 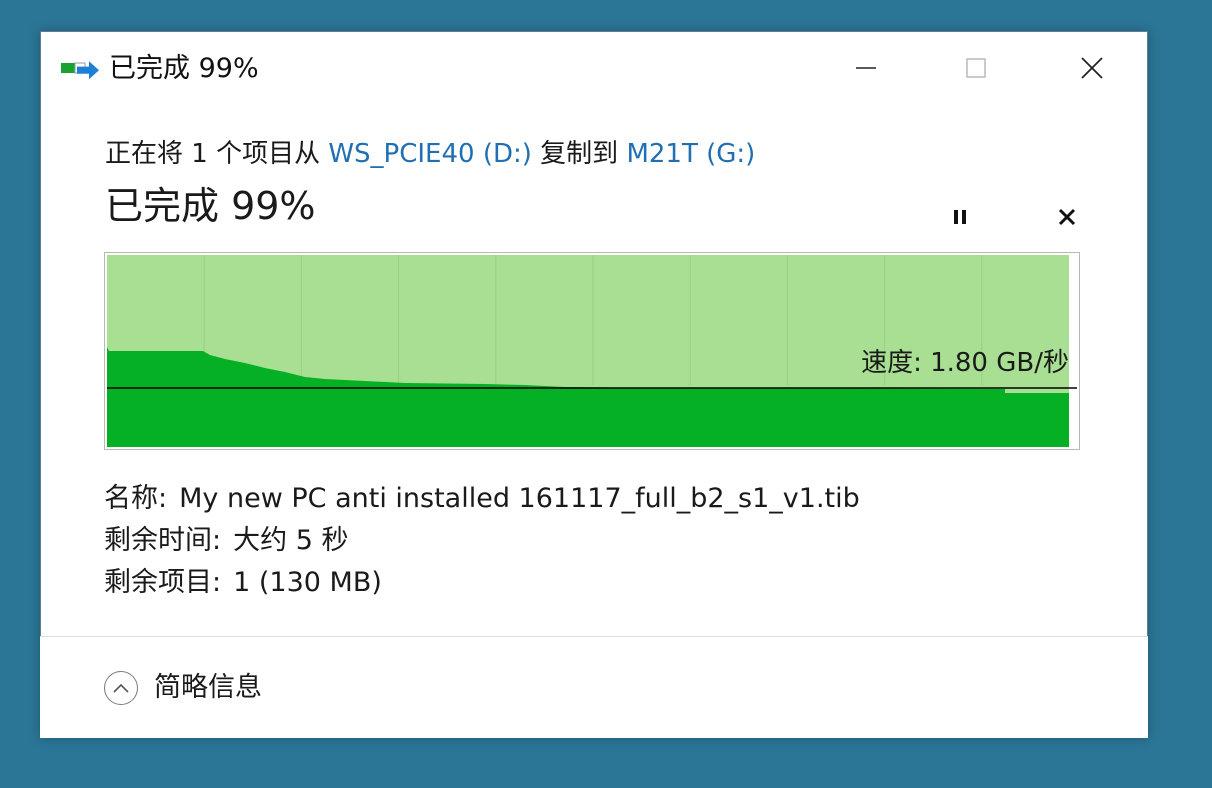 I want to click on footer: 简略信息, so click(x=594, y=687).